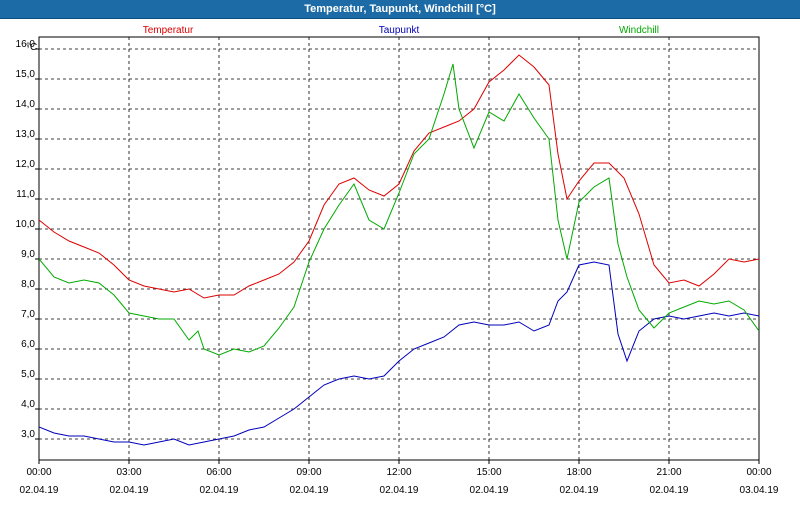 Image resolution: width=800 pixels, height=505 pixels. What do you see at coordinates (28, 254) in the screenshot?
I see `y-tick-label: 9,0` at bounding box center [28, 254].